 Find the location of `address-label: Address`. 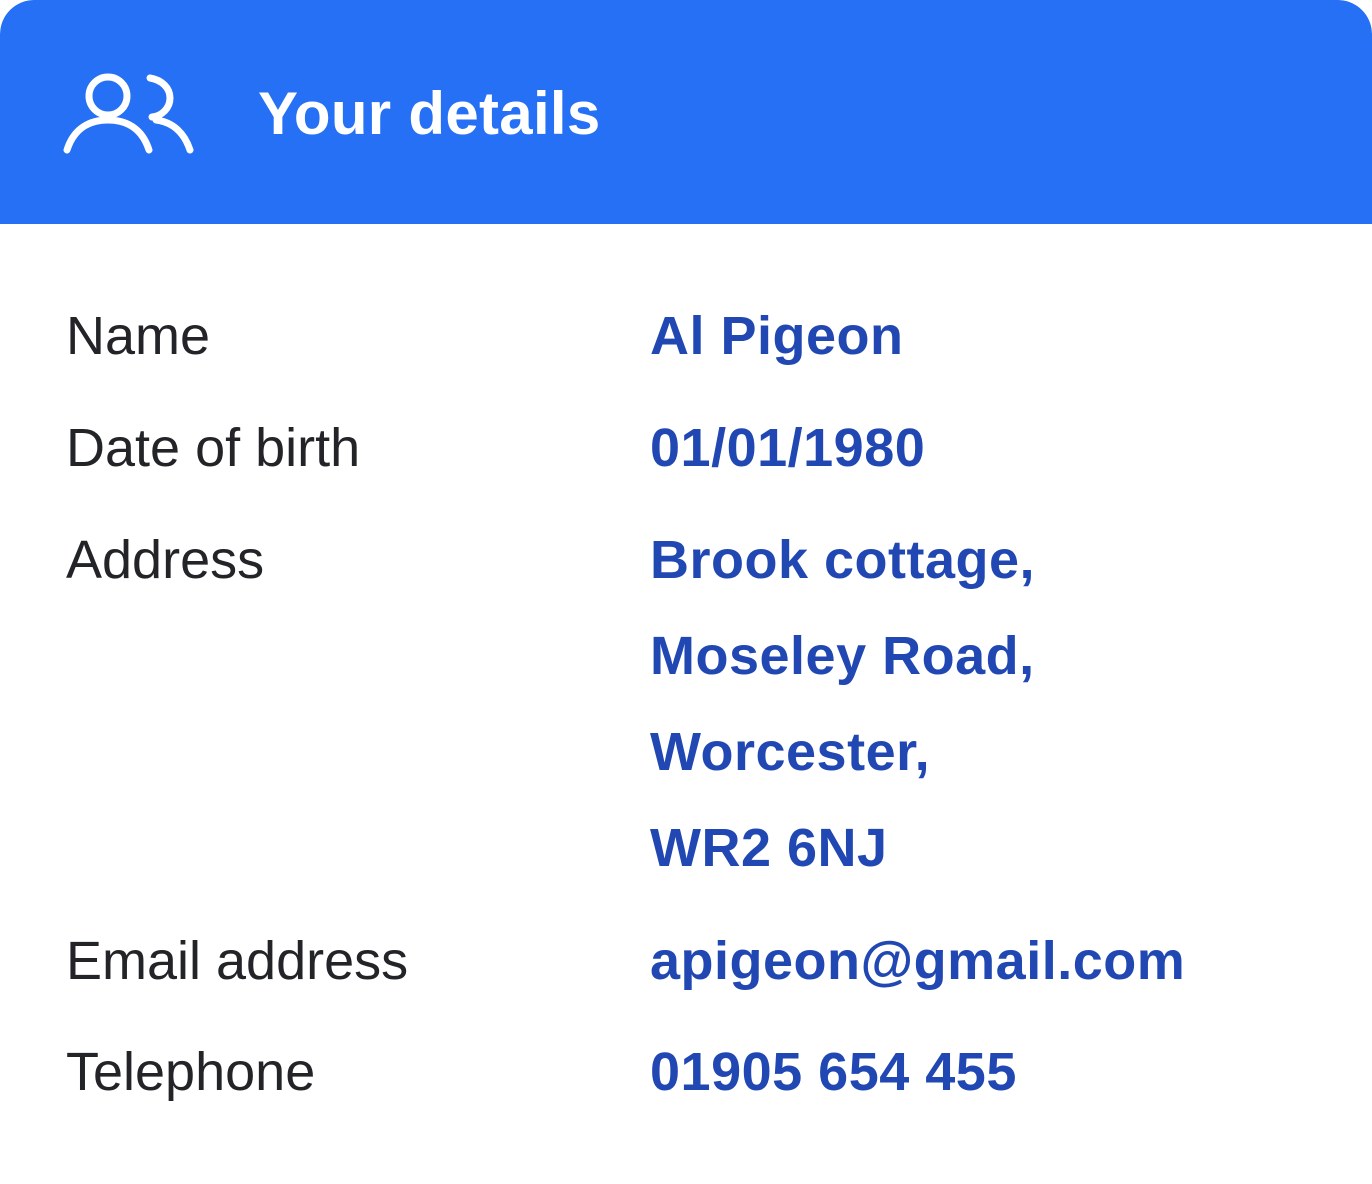

address-label: Address is located at coordinates (165, 560).